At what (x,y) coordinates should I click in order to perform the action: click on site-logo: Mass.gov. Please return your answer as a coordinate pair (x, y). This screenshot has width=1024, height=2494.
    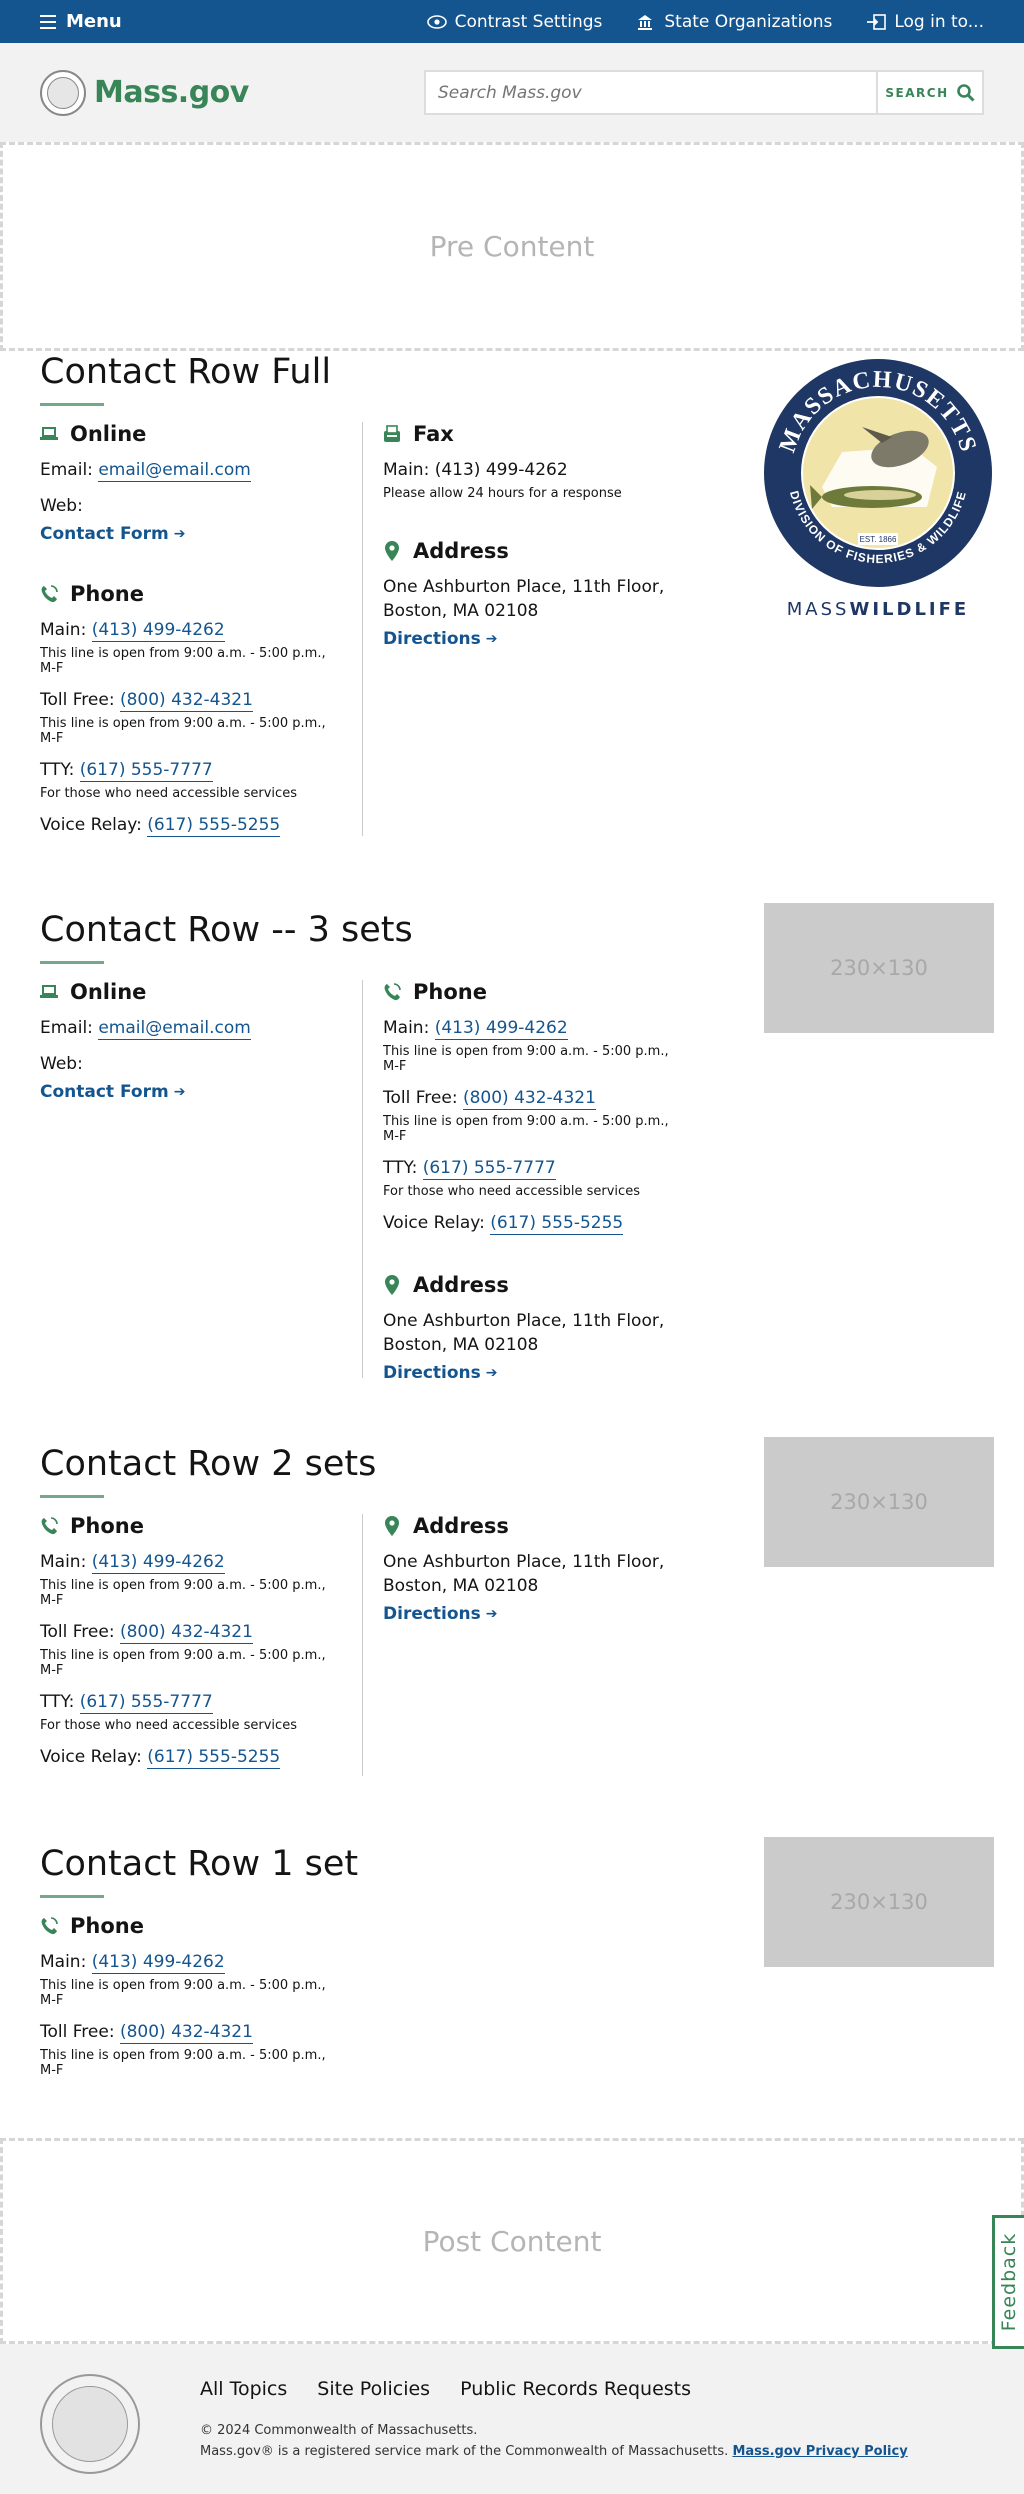
    Looking at the image, I should click on (144, 92).